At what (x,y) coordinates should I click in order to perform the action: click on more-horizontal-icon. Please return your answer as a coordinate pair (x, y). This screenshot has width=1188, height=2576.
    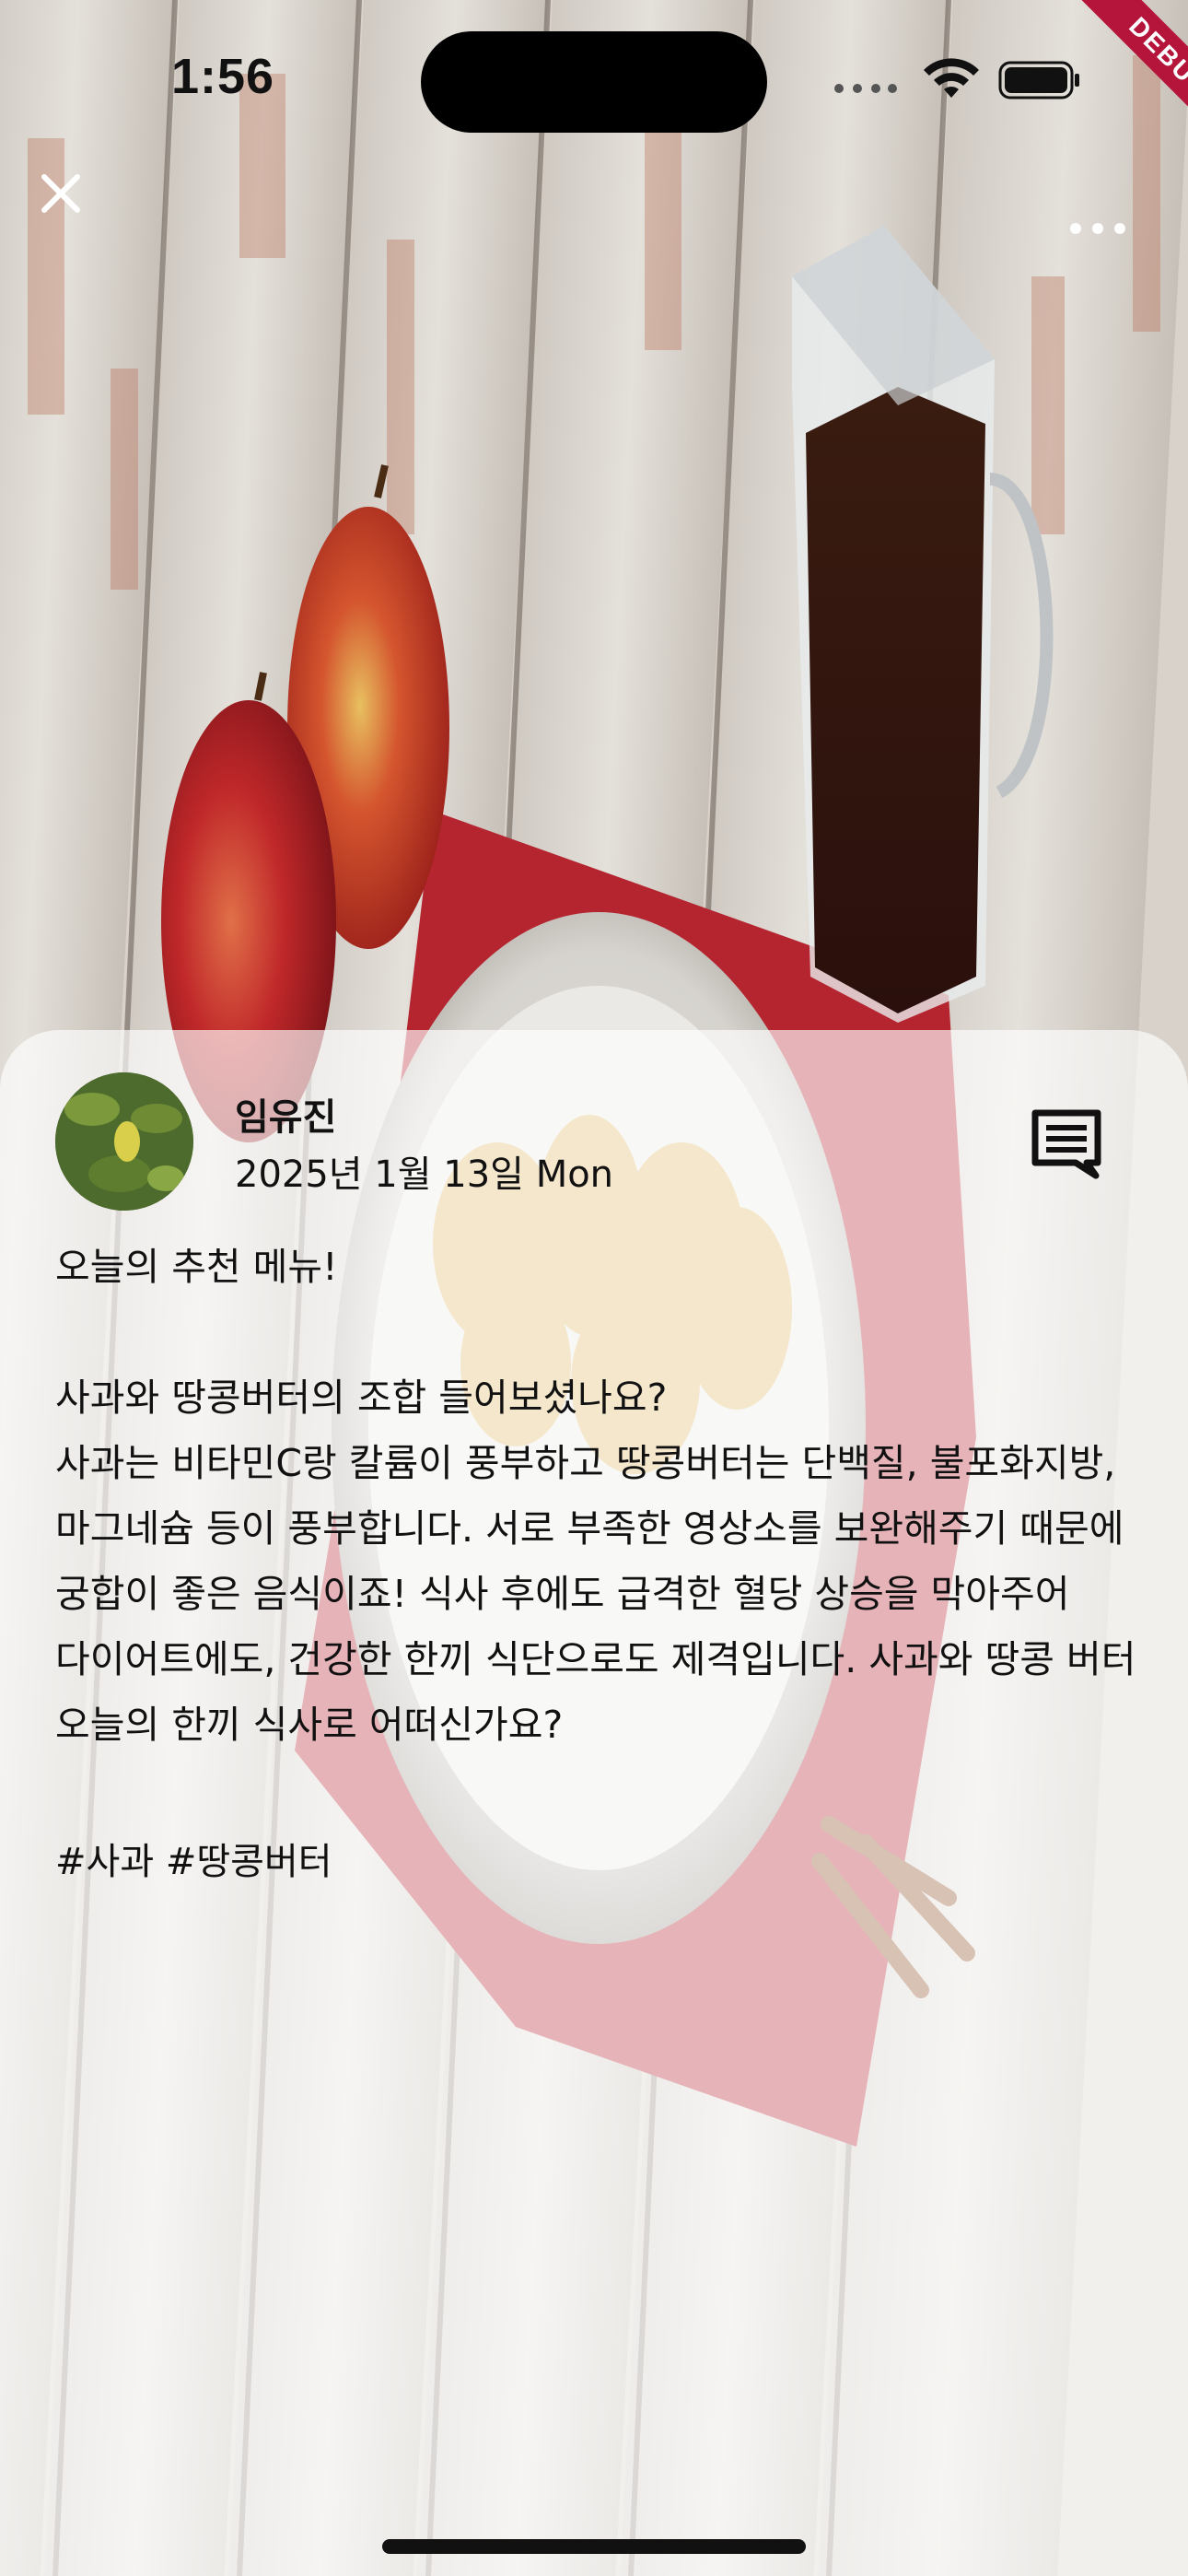
    Looking at the image, I should click on (1098, 228).